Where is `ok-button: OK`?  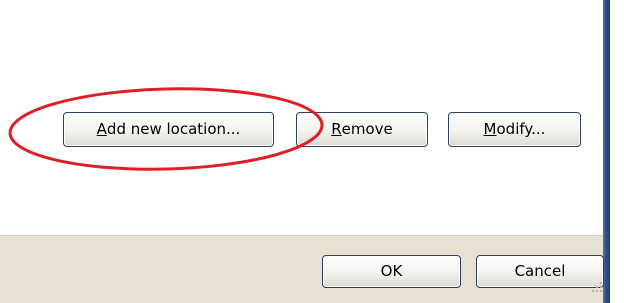 ok-button: OK is located at coordinates (391, 271).